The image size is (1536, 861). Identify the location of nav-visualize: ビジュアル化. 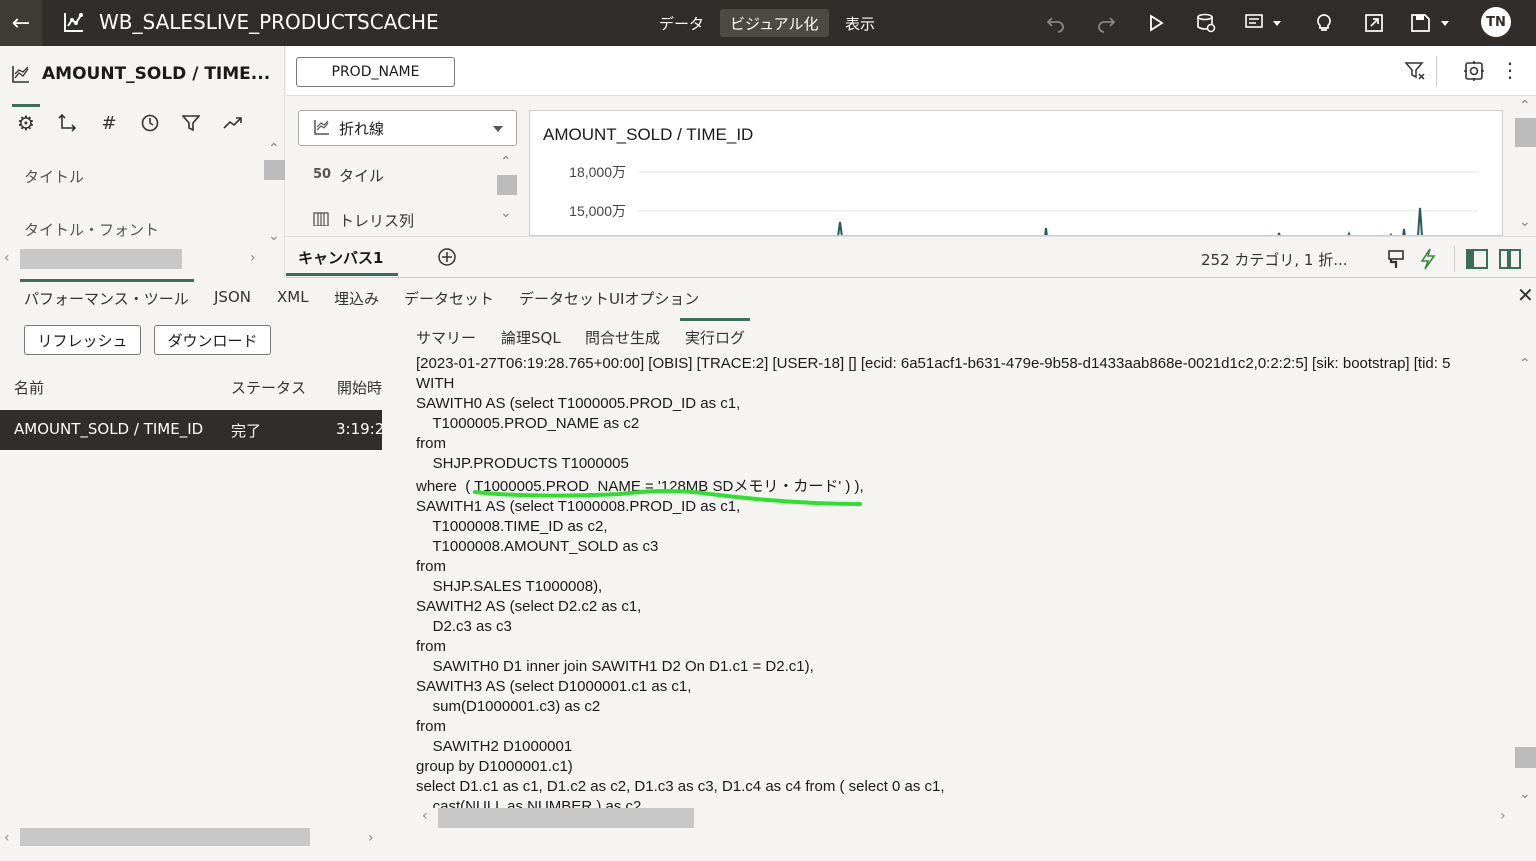
(774, 23).